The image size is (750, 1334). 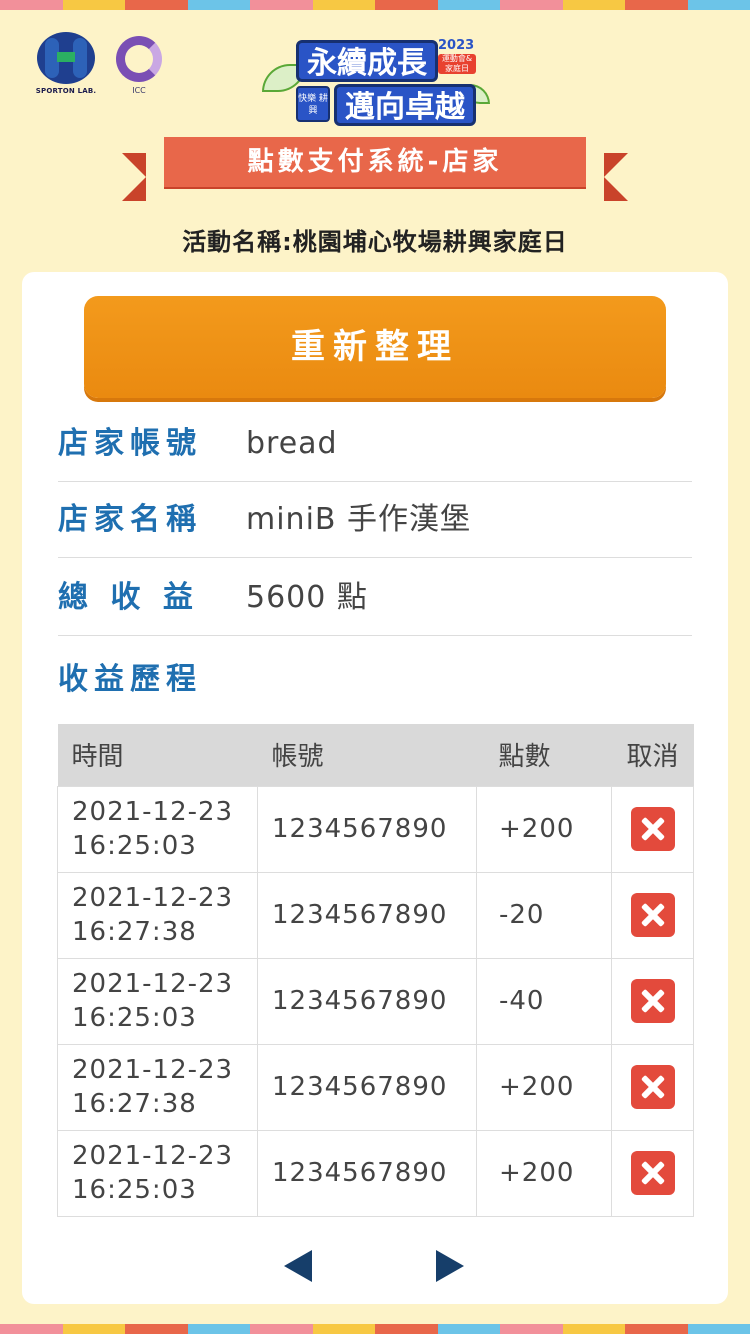 I want to click on row-points: -20, so click(x=544, y=915).